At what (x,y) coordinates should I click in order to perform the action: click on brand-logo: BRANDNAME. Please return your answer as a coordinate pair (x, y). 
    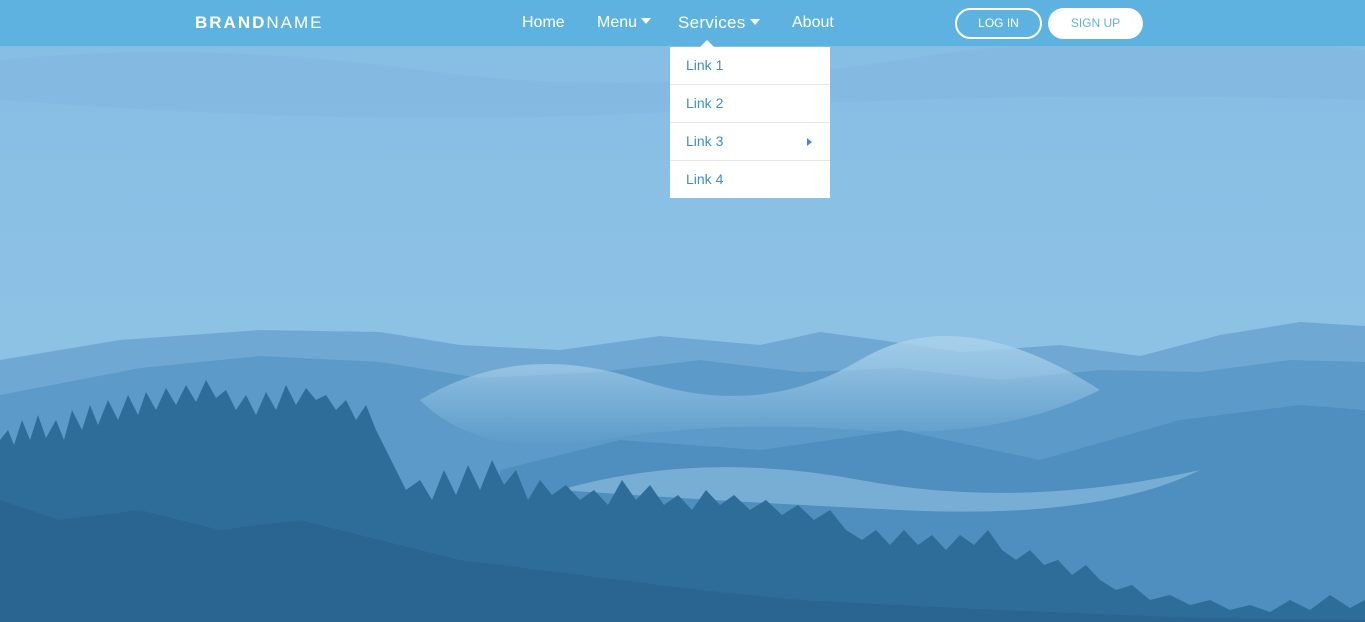
    Looking at the image, I should click on (259, 23).